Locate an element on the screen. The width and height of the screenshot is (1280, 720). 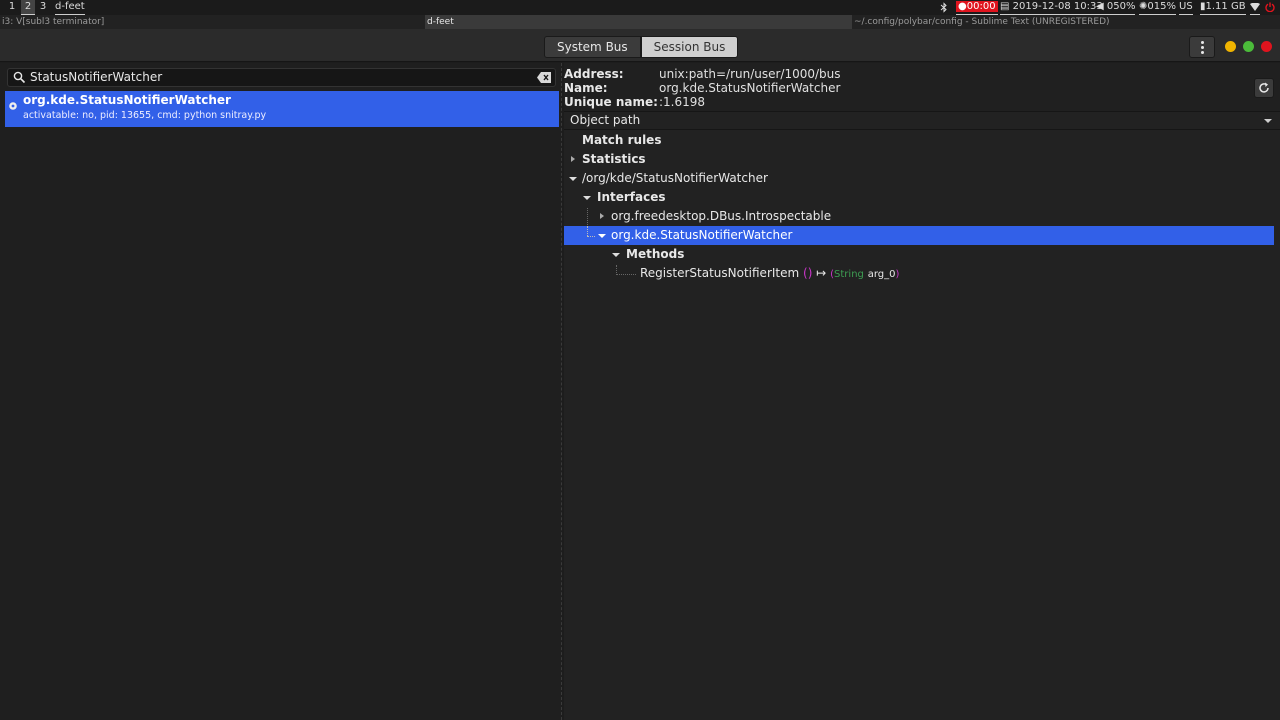
brightness-module: ✺015% is located at coordinates (1157, 7).